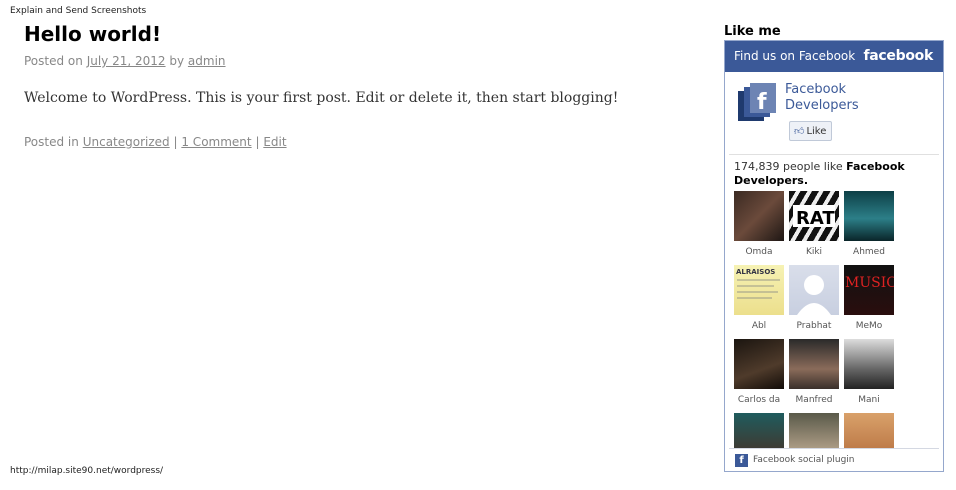 The height and width of the screenshot is (490, 956). Describe the element at coordinates (759, 326) in the screenshot. I see `fan-name: Abl` at that location.